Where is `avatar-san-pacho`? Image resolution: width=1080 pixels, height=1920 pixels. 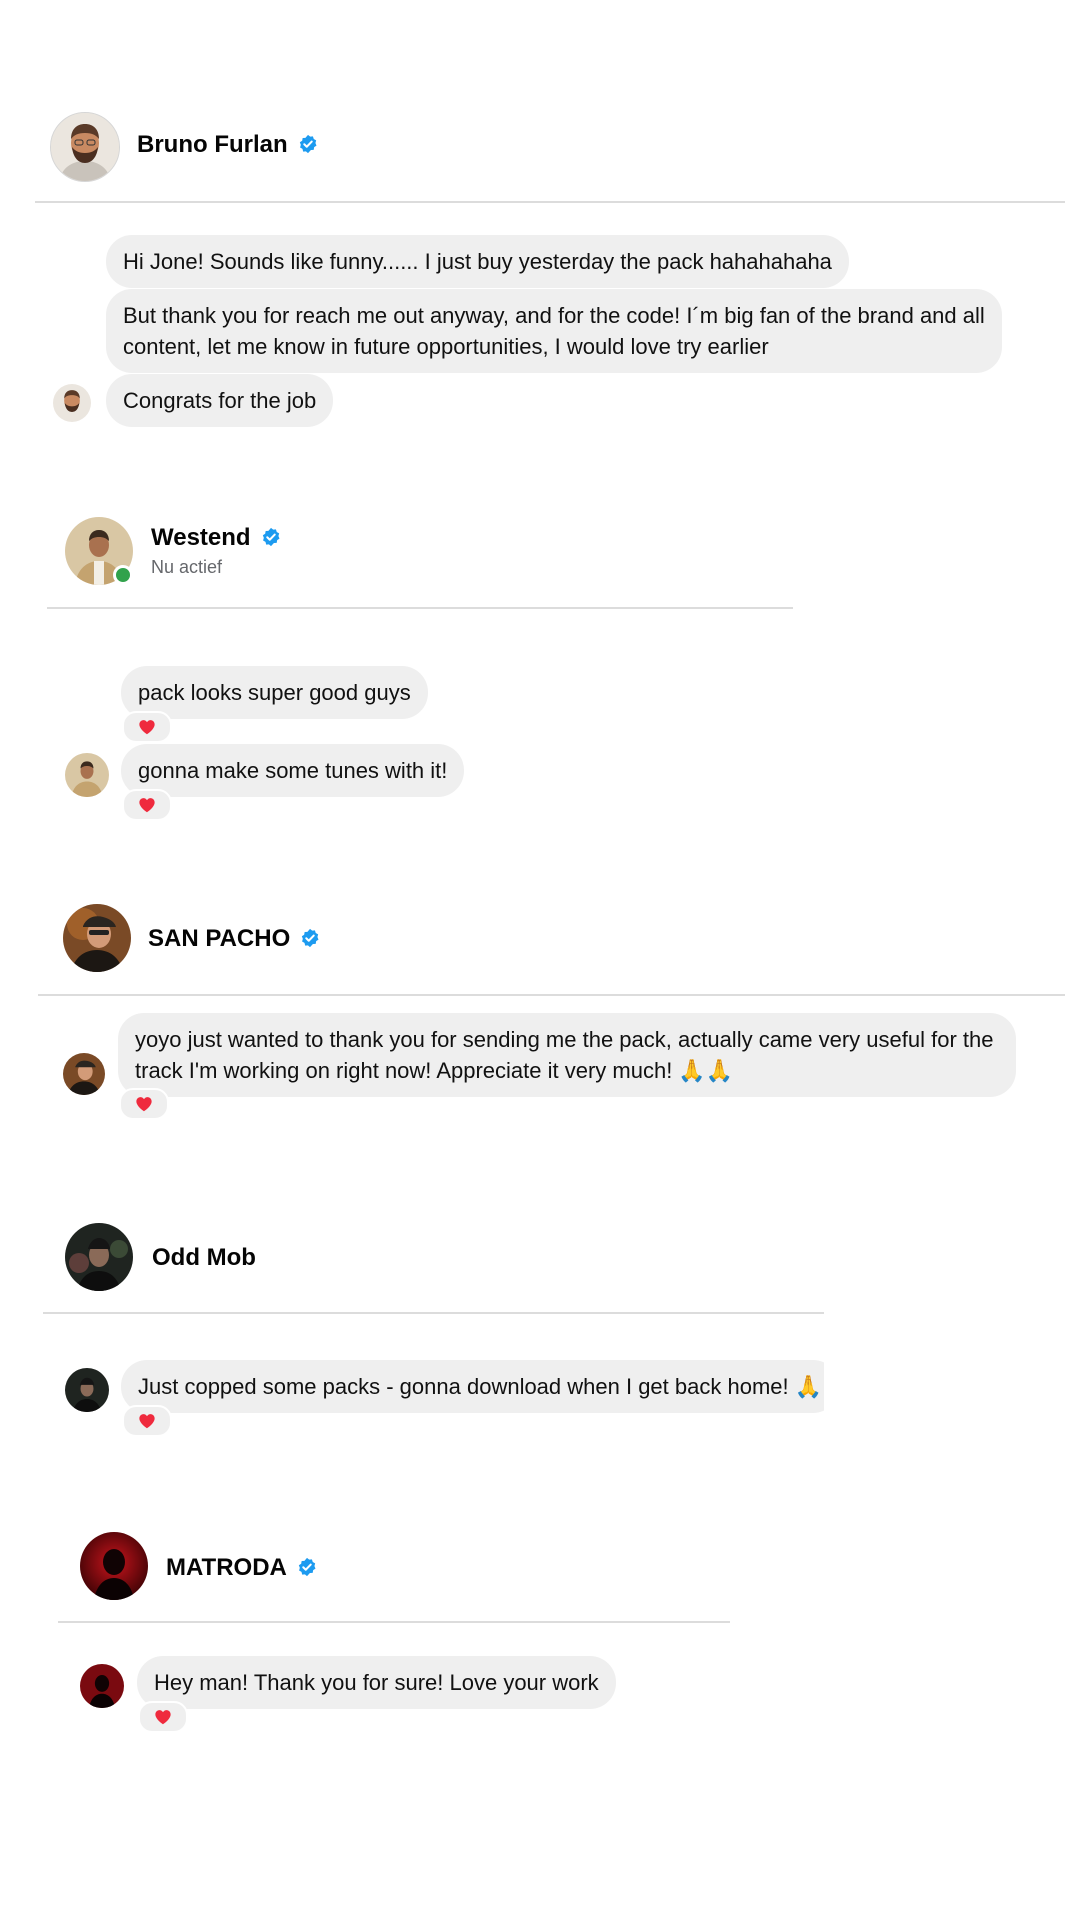 avatar-san-pacho is located at coordinates (97, 938).